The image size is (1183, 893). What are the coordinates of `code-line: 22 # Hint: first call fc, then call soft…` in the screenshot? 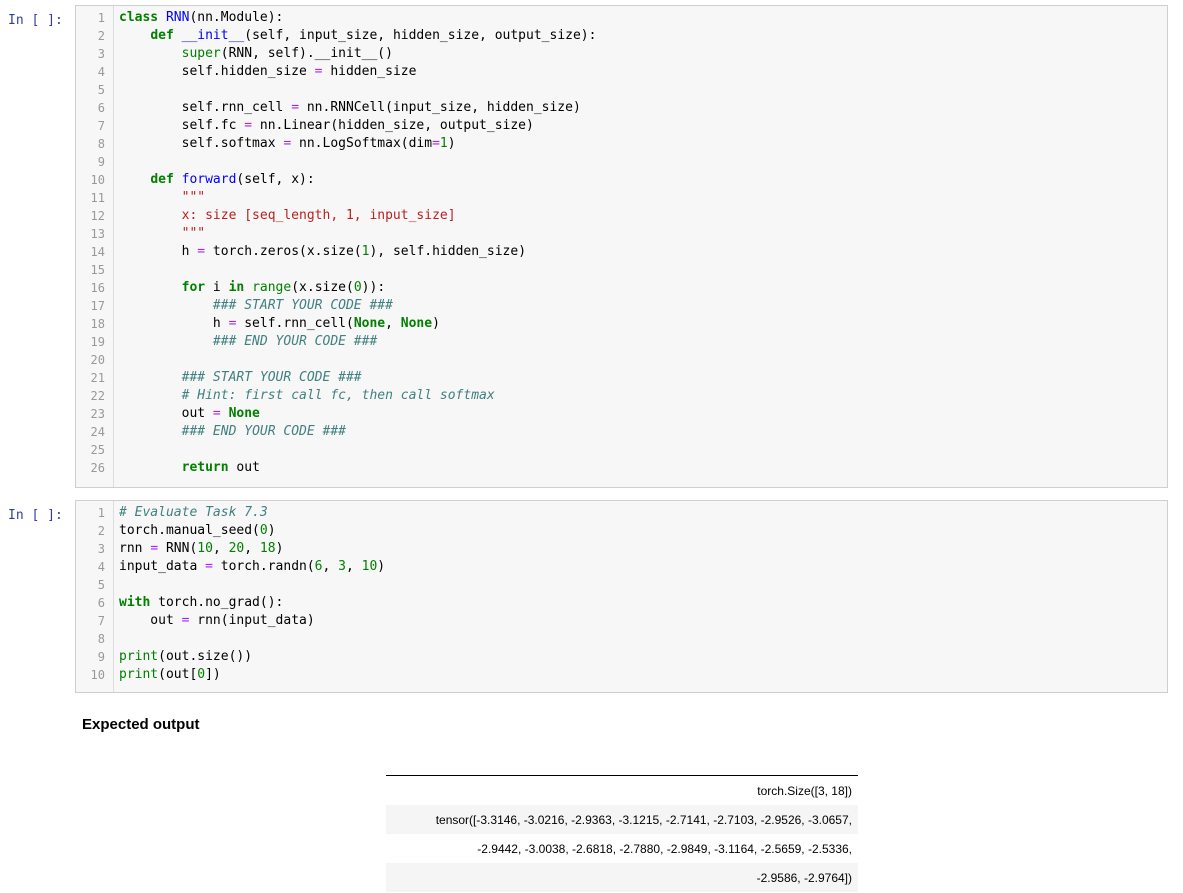 It's located at (621, 396).